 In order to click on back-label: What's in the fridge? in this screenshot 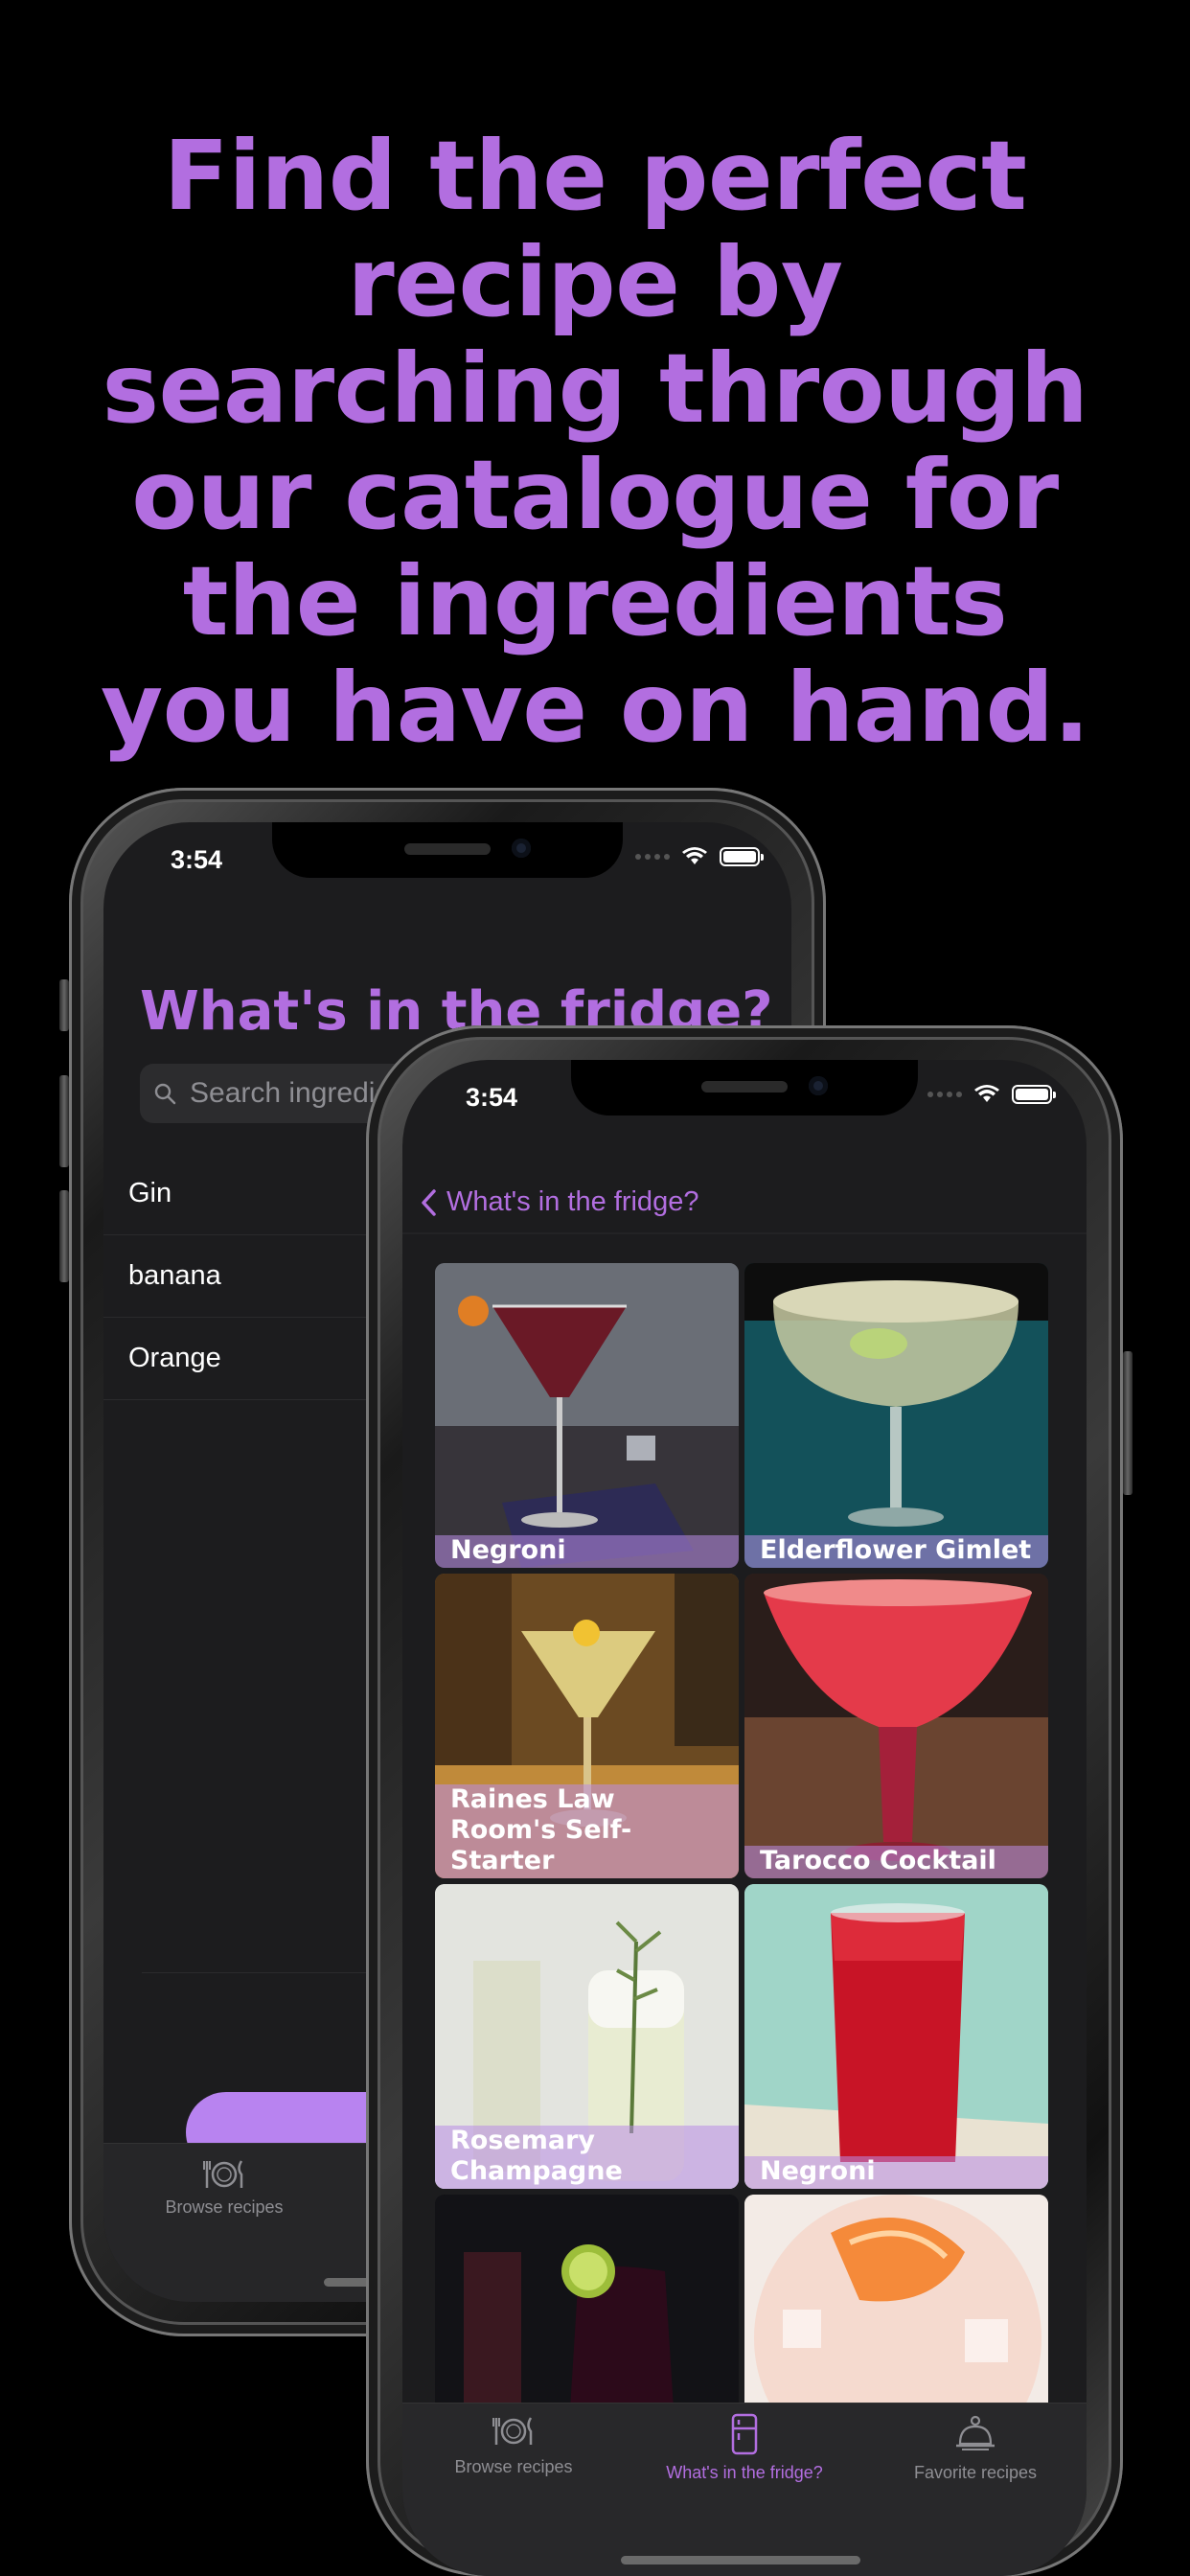, I will do `click(573, 1201)`.